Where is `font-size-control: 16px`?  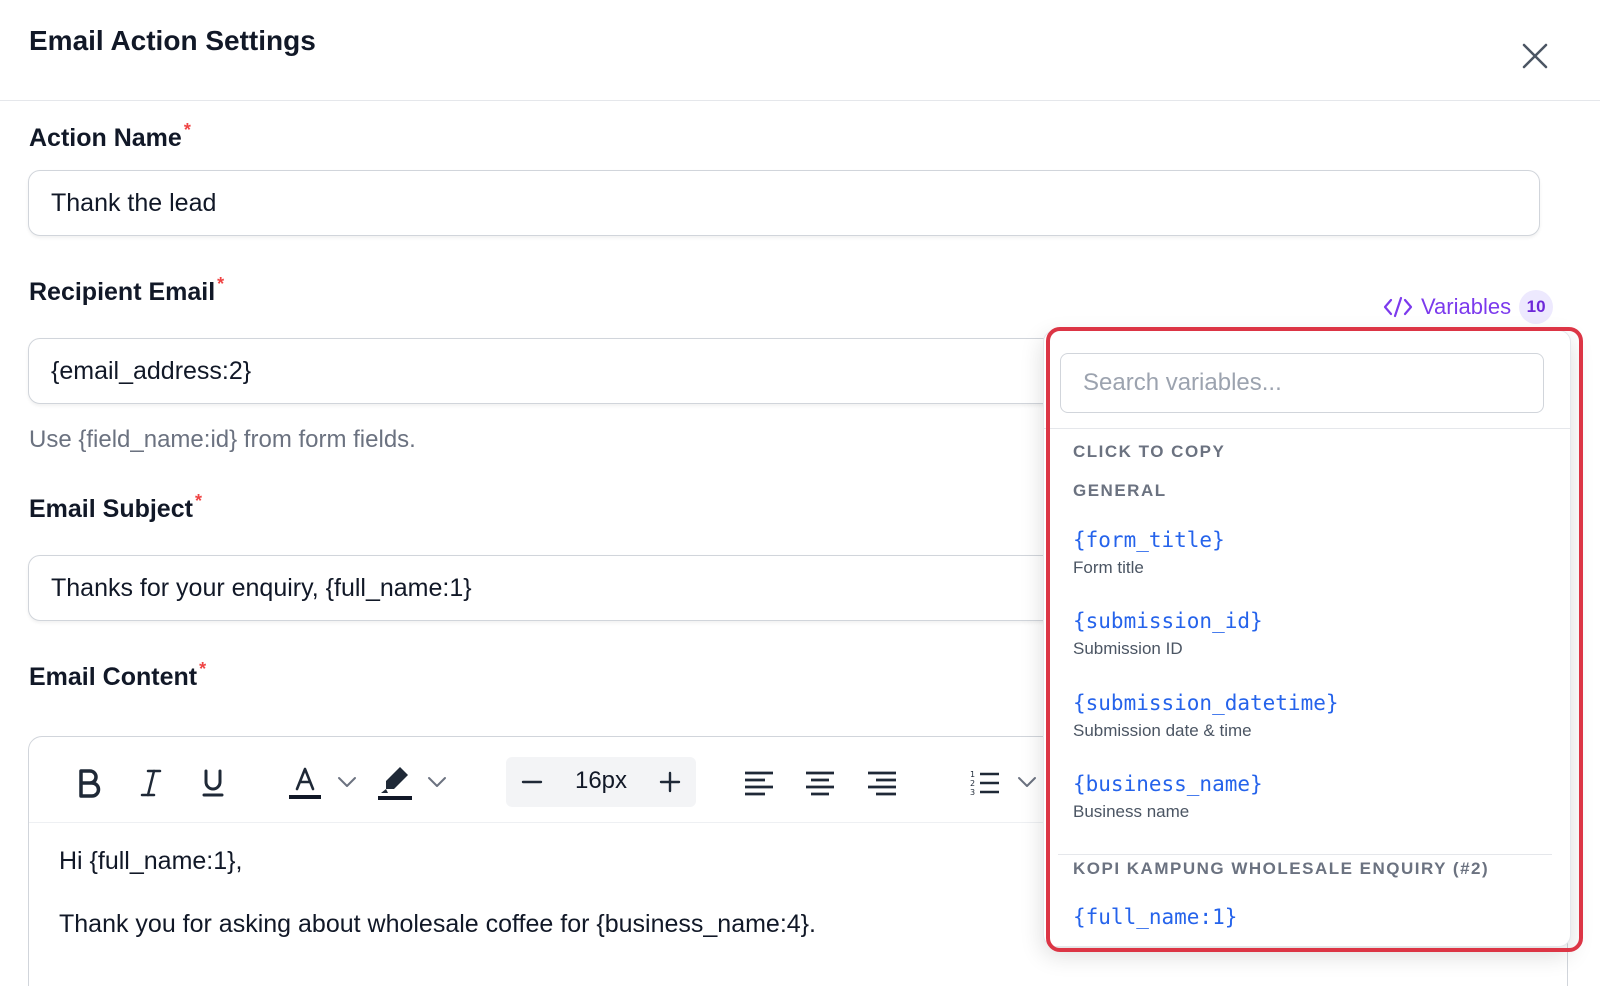 font-size-control: 16px is located at coordinates (601, 782).